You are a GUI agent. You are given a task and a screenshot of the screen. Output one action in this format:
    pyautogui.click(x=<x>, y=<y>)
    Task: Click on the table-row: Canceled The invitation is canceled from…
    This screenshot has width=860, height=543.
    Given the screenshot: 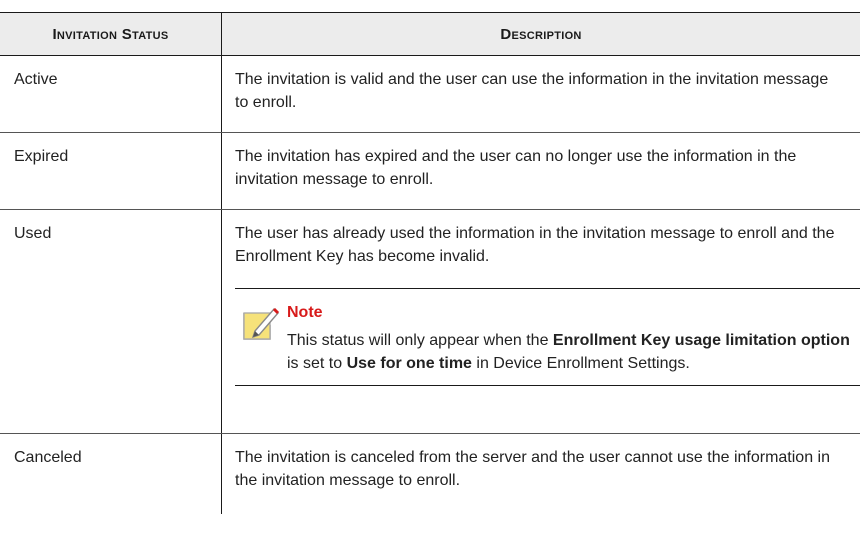 What is the action you would take?
    pyautogui.click(x=430, y=474)
    